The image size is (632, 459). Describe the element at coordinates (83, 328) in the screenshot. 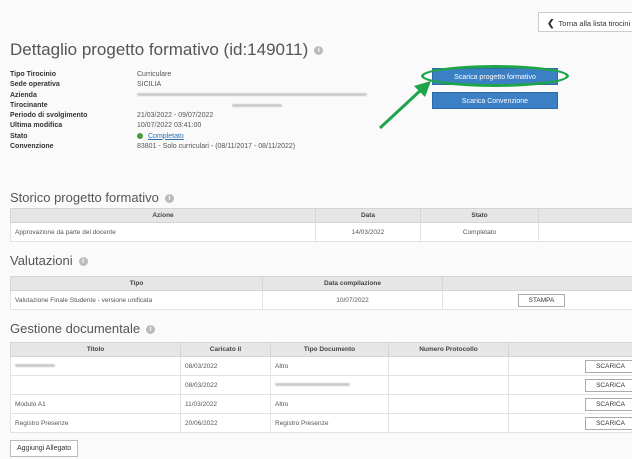

I see `documenti-title: Gestione documentale i` at that location.